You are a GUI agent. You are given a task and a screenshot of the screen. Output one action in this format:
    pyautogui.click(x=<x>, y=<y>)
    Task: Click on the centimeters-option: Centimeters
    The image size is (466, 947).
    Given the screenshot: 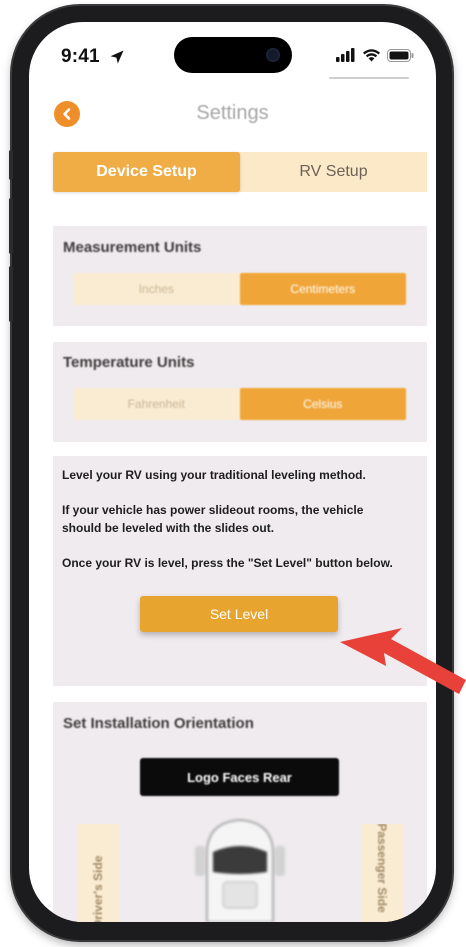 What is the action you would take?
    pyautogui.click(x=322, y=289)
    